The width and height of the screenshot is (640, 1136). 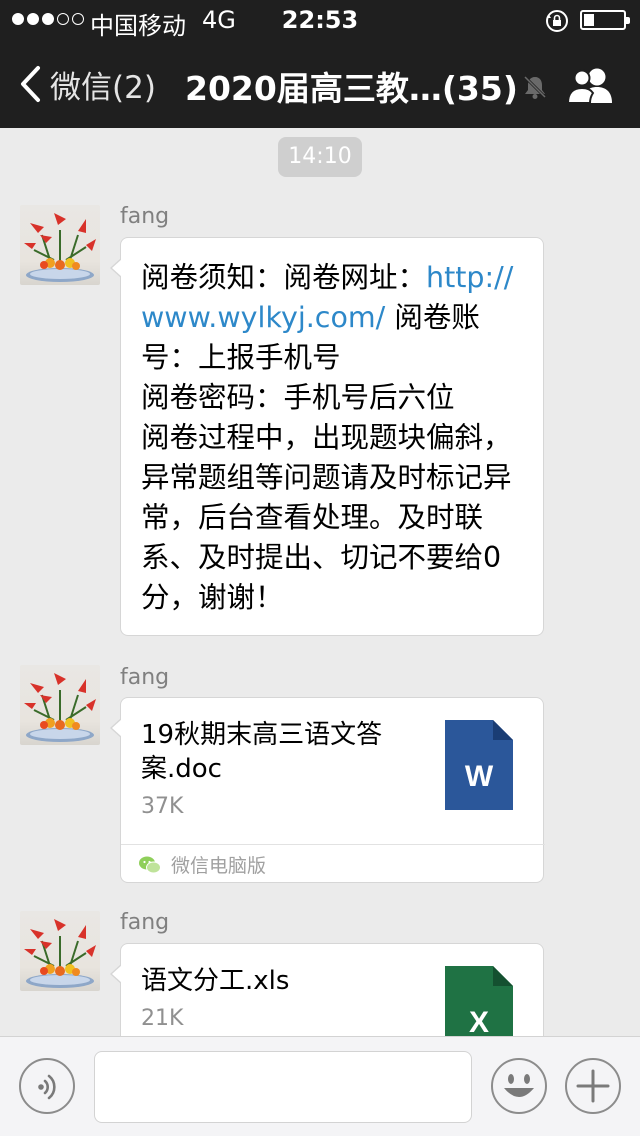 I want to click on status-bar: 中国移动 4G 22:53, so click(x=320, y=20).